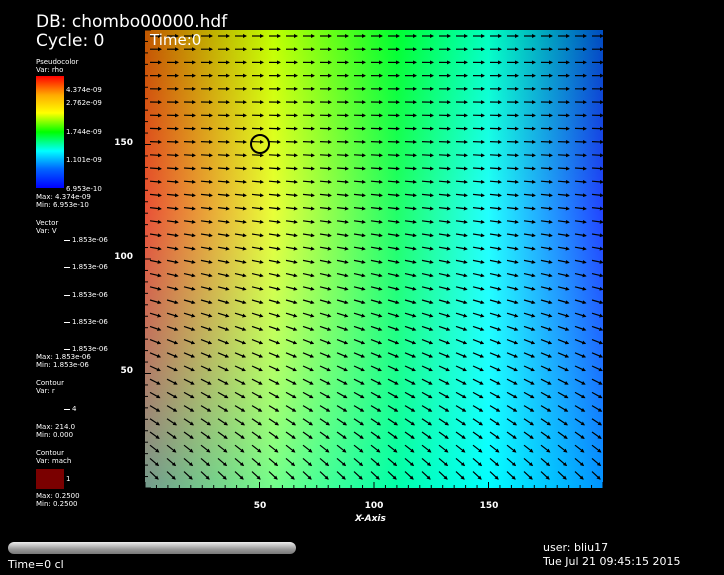 The image size is (724, 575). I want to click on date-label: Tue Jul 21 09:45:15 2015, so click(612, 561).